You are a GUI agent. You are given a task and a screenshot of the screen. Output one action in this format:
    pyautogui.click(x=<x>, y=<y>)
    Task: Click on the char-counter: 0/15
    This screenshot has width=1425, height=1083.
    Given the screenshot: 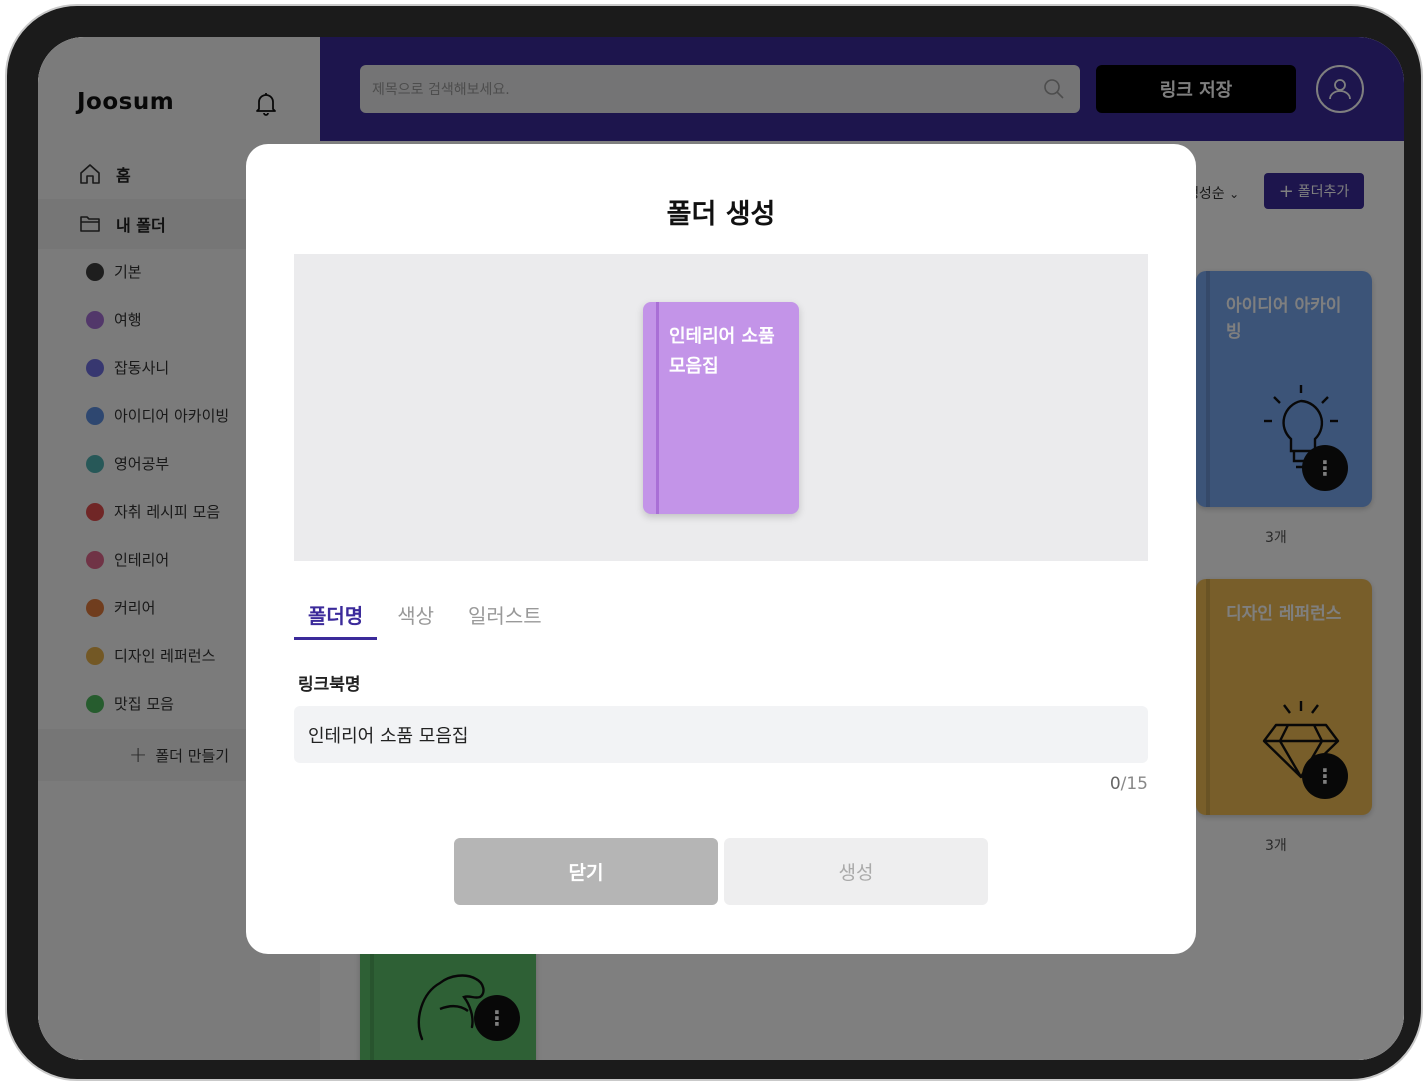 What is the action you would take?
    pyautogui.click(x=1107, y=784)
    